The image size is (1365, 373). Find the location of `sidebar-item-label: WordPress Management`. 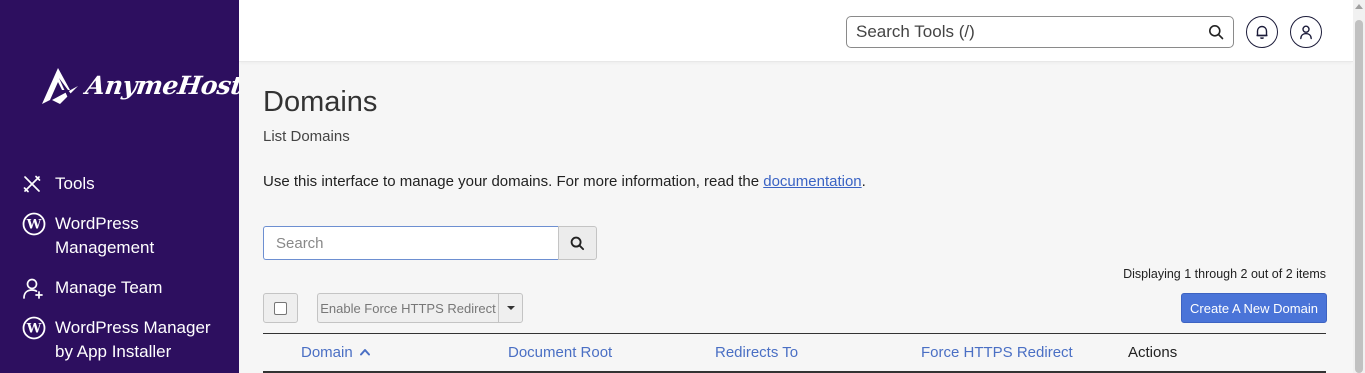

sidebar-item-label: WordPress Management is located at coordinates (105, 235).